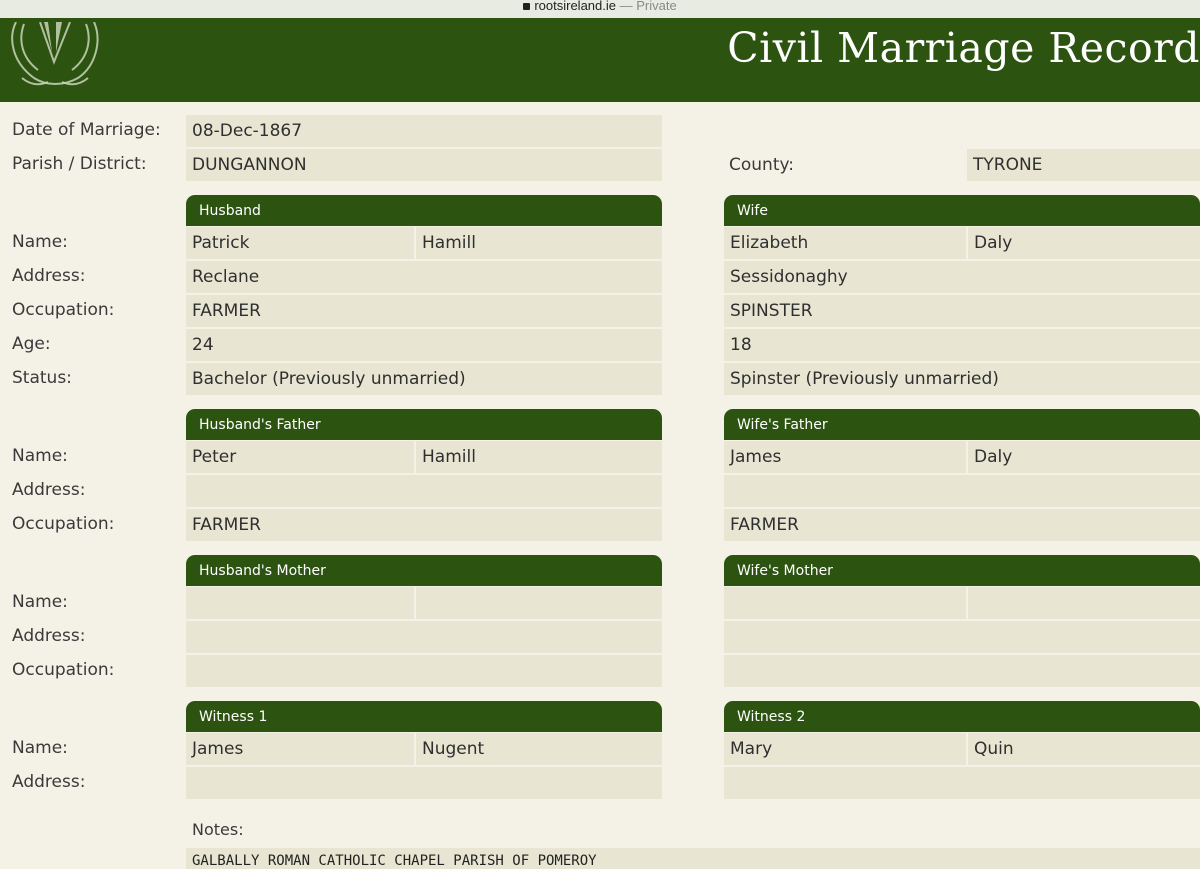 Image resolution: width=1200 pixels, height=869 pixels. What do you see at coordinates (845, 749) in the screenshot?
I see `witness2-first-name: Mary` at bounding box center [845, 749].